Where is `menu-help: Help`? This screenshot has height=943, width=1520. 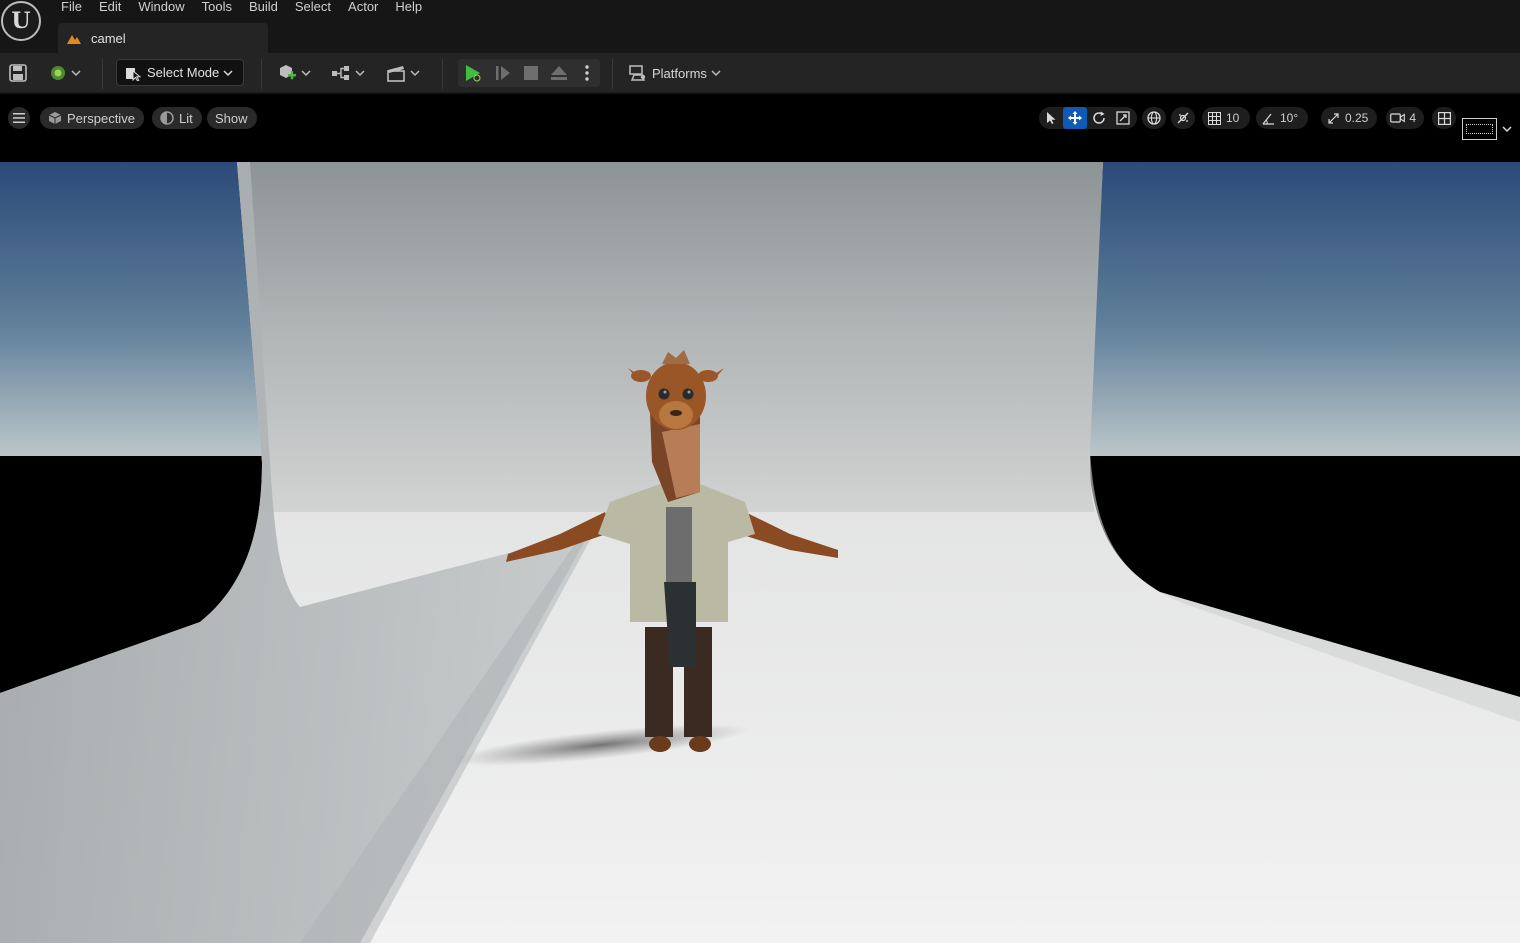 menu-help: Help is located at coordinates (408, 8).